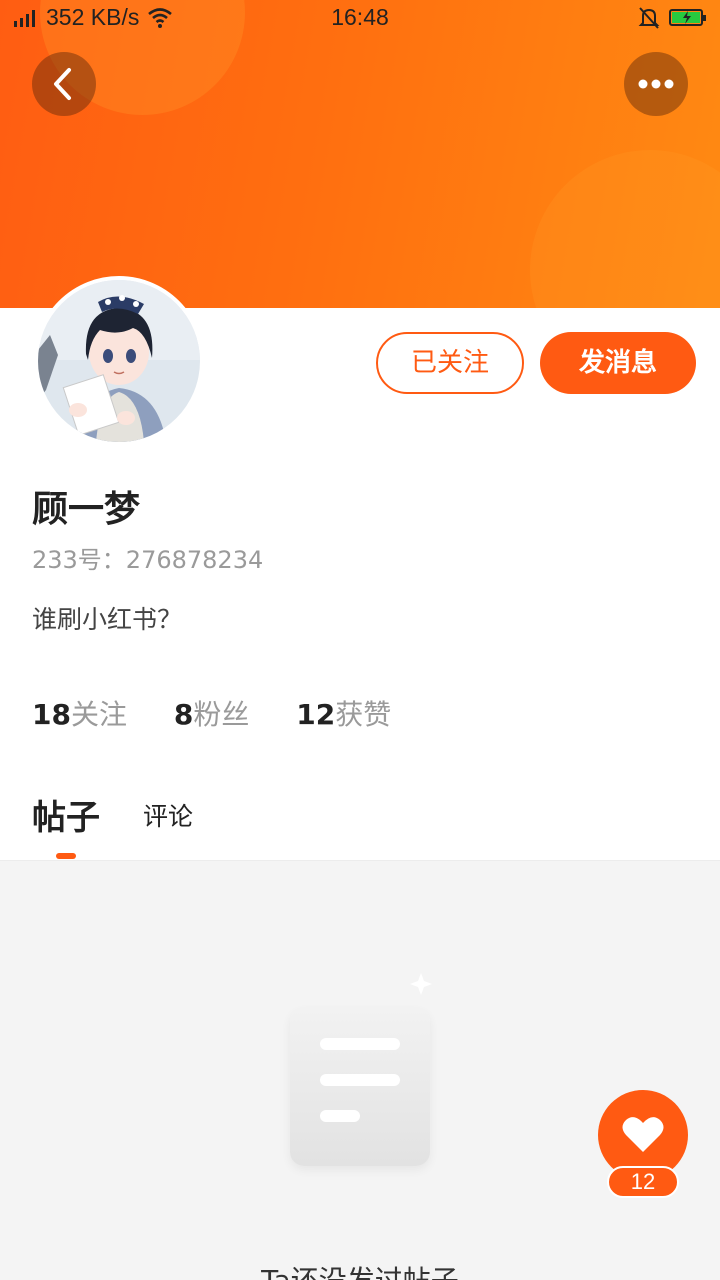  I want to click on battery-icon, so click(687, 17).